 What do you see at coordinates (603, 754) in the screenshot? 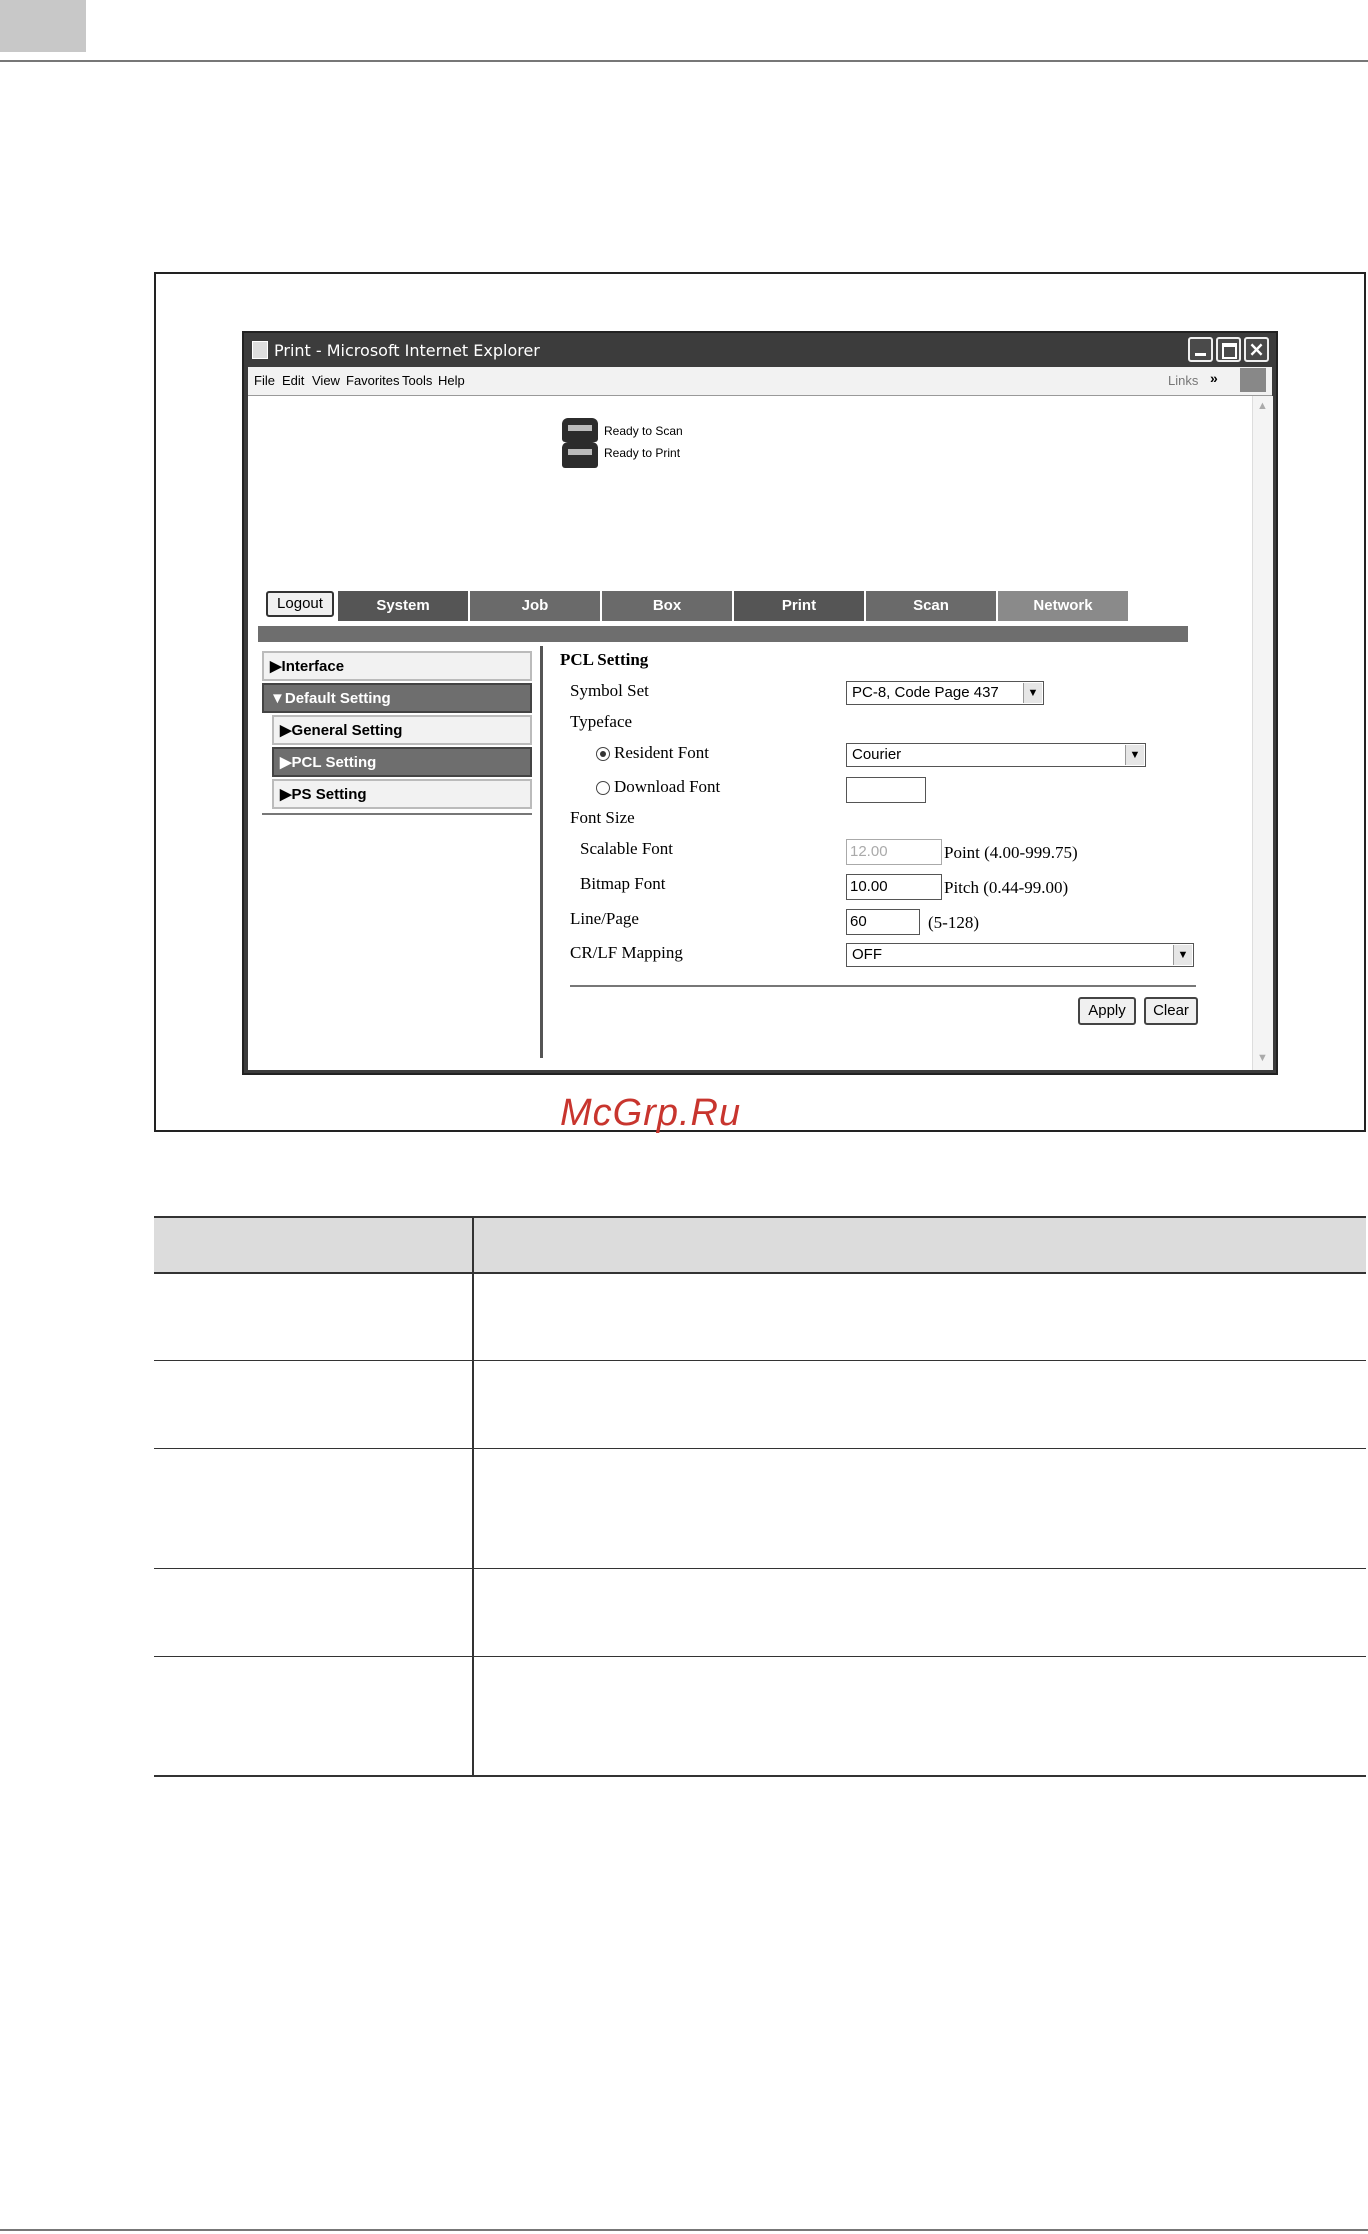
I see `resident-font-radio` at bounding box center [603, 754].